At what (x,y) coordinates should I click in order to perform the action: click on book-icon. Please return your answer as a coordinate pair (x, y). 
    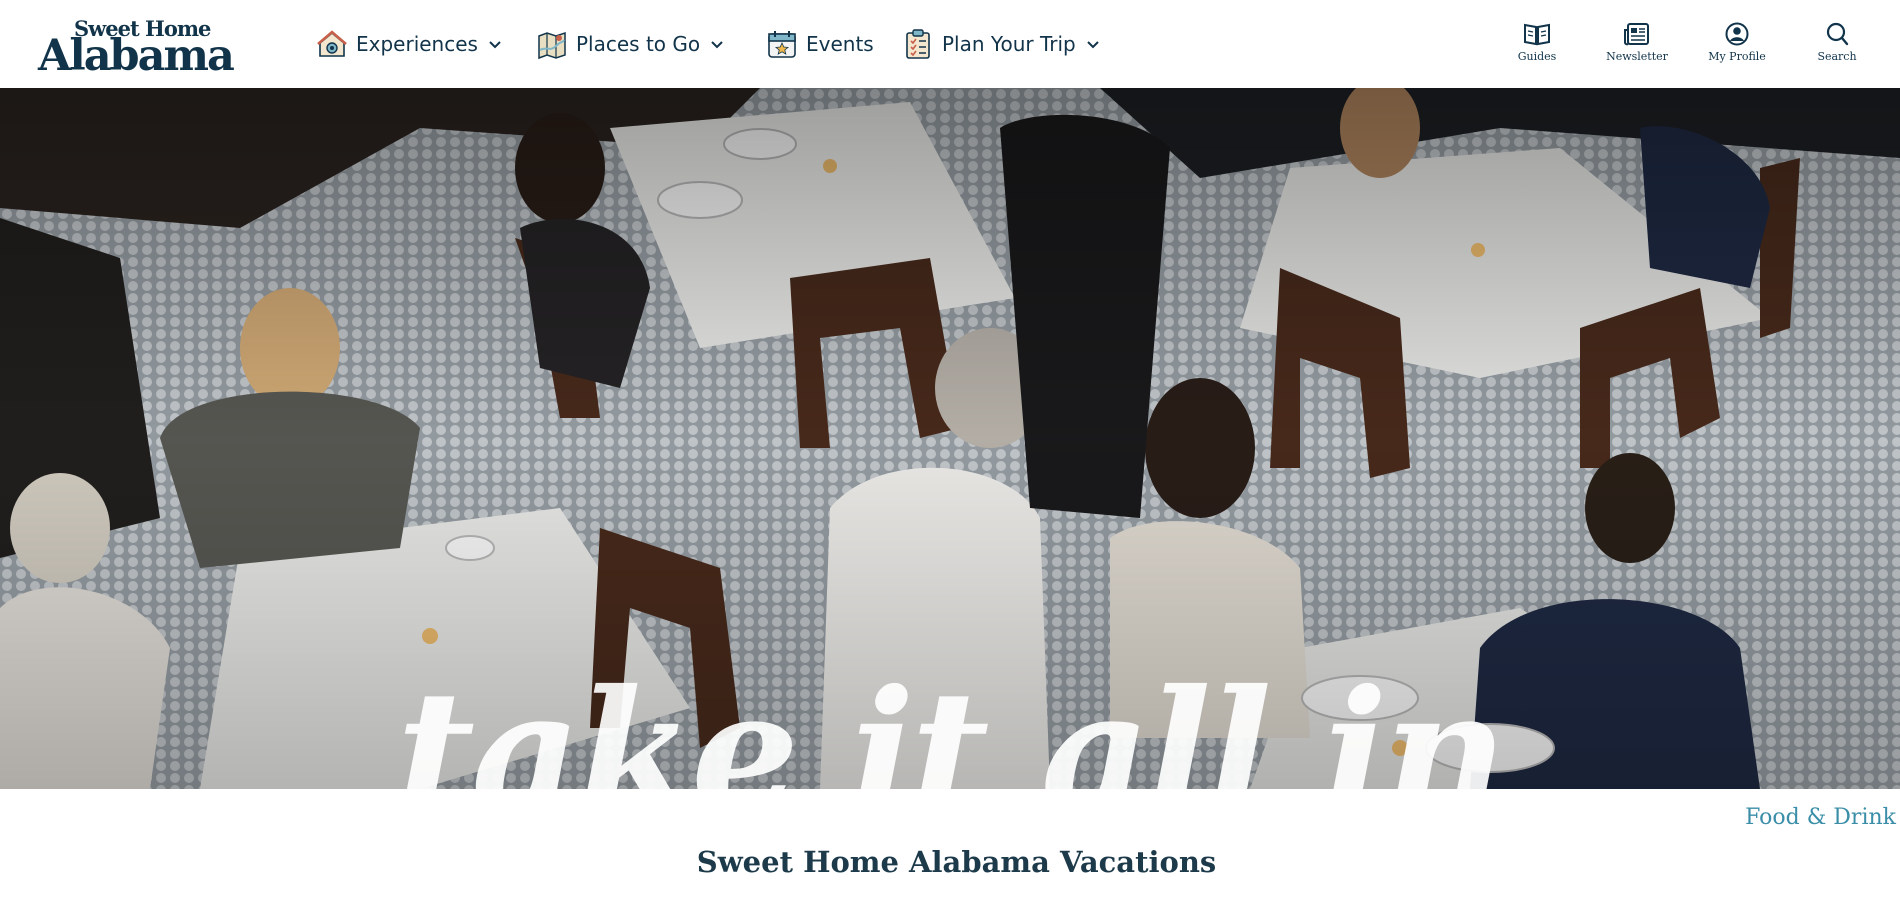
    Looking at the image, I should click on (1537, 34).